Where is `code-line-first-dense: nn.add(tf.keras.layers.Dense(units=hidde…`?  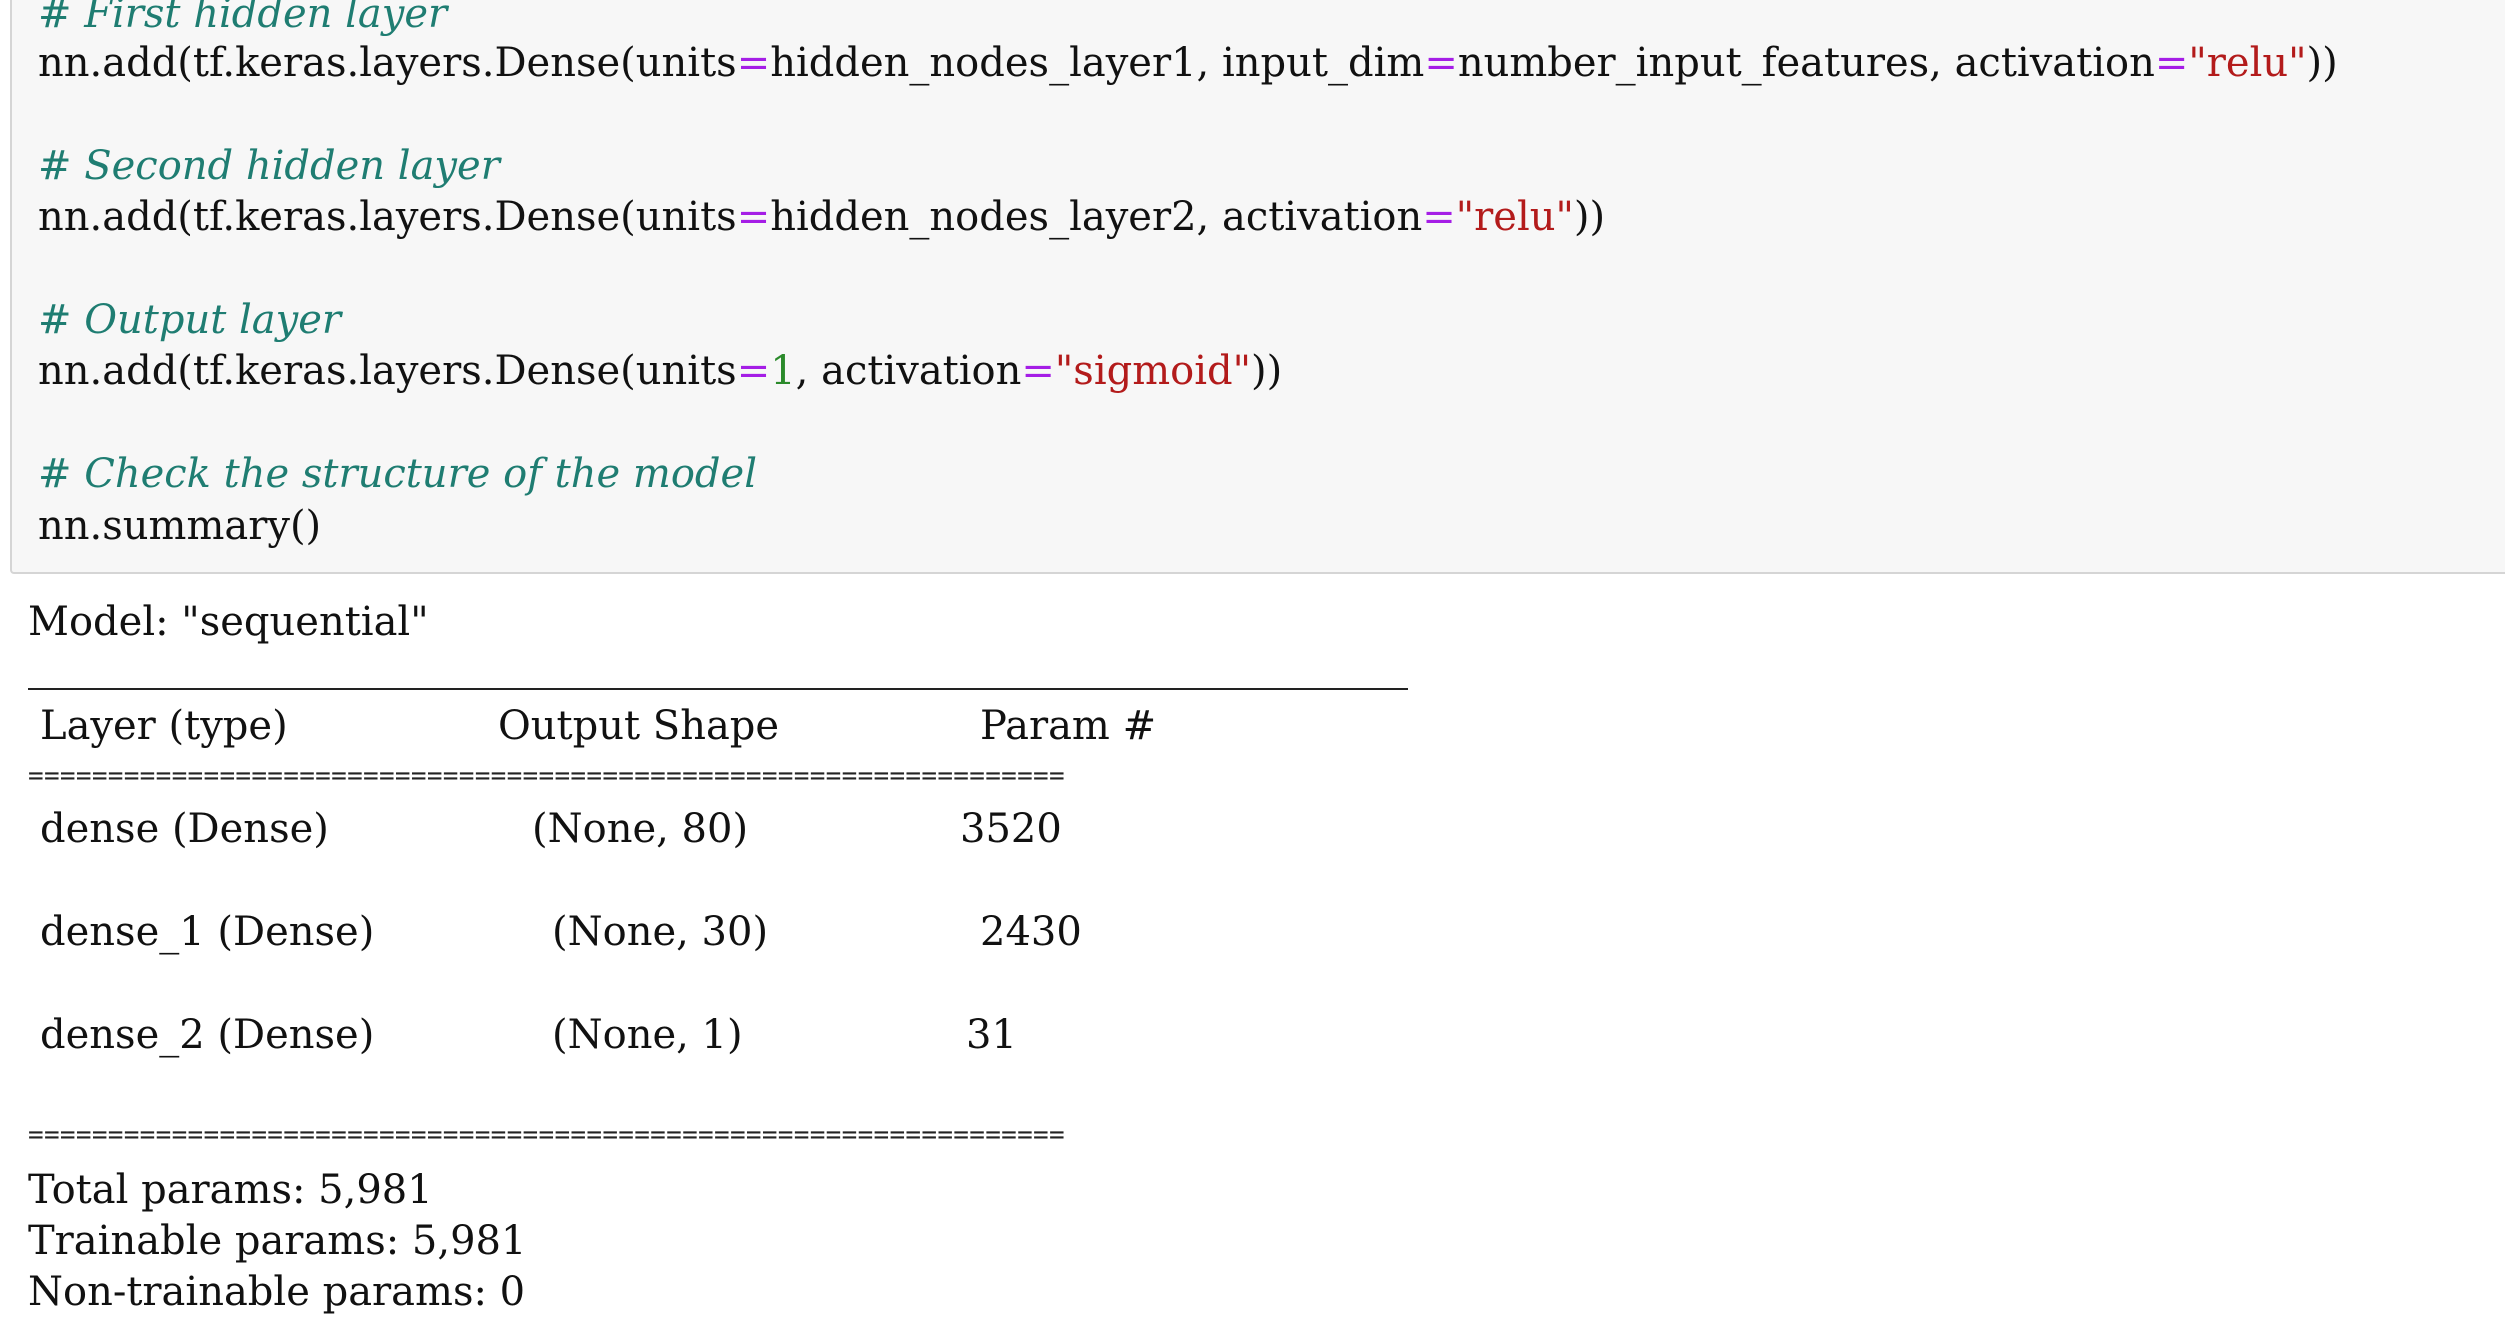
code-line-first-dense: nn.add(tf.keras.layers.Dense(units=hidde… is located at coordinates (1188, 63).